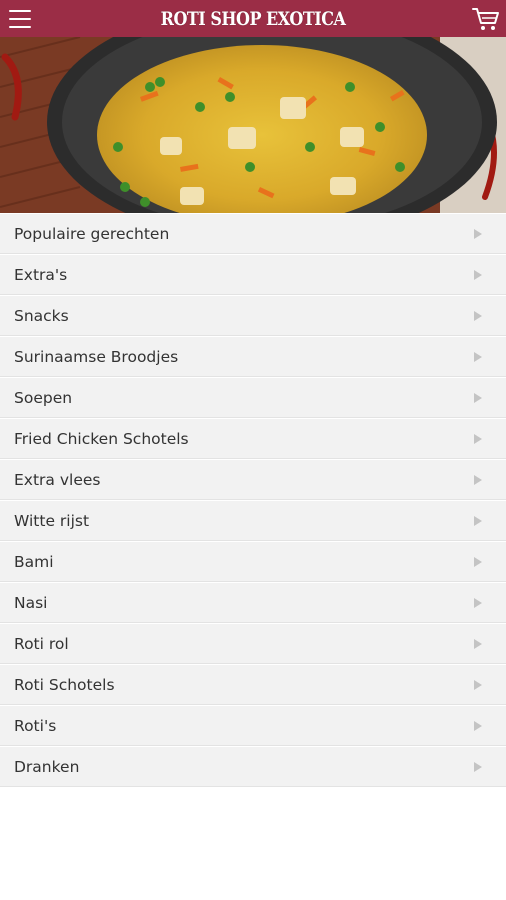 This screenshot has width=506, height=900. I want to click on hamburger-menu-icon, so click(20, 19).